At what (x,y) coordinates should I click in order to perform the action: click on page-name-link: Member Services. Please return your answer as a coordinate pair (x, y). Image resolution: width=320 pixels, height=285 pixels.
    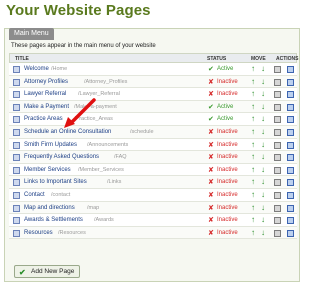
    Looking at the image, I should click on (47, 170).